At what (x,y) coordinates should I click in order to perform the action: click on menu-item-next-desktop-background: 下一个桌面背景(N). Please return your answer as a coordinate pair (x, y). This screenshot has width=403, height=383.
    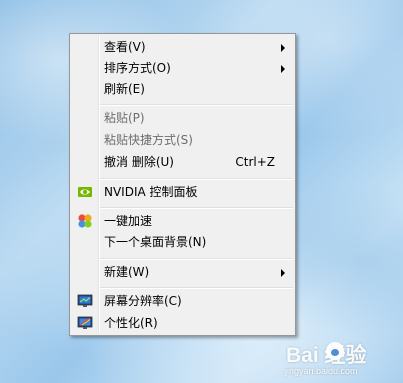
    Looking at the image, I should click on (182, 242).